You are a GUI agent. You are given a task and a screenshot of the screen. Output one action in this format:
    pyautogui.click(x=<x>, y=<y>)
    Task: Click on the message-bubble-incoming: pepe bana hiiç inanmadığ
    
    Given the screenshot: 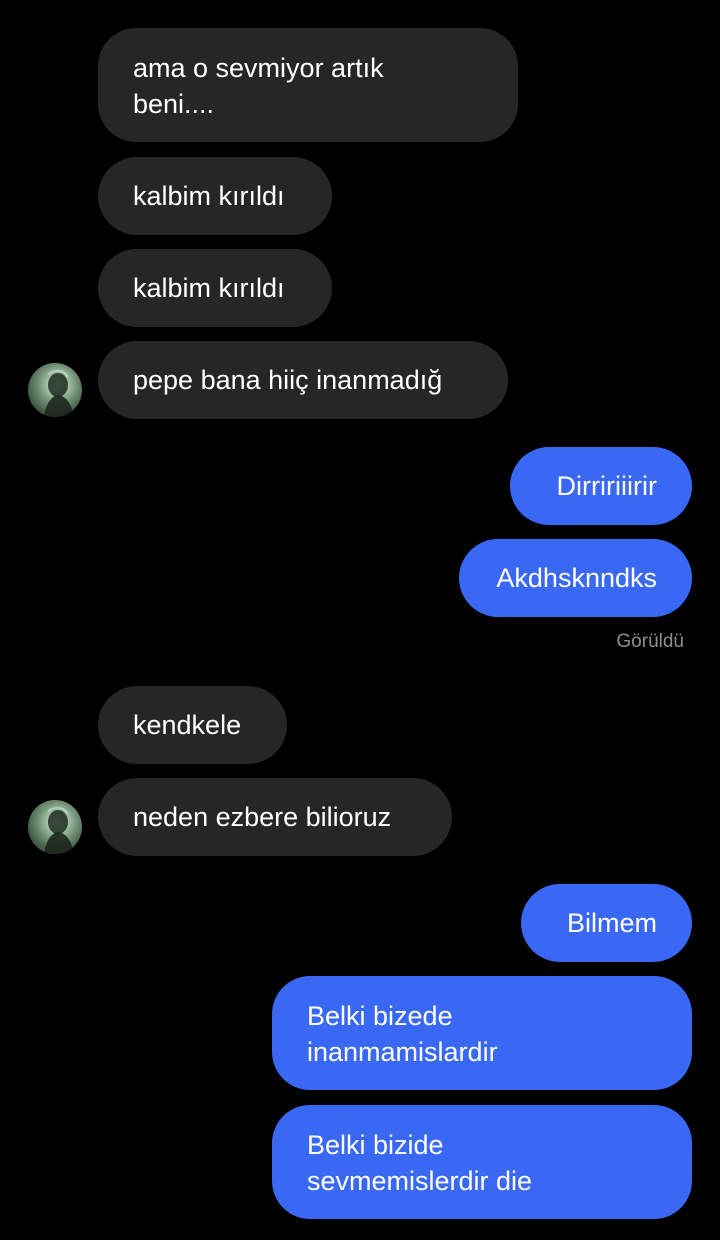 What is the action you would take?
    pyautogui.click(x=303, y=380)
    